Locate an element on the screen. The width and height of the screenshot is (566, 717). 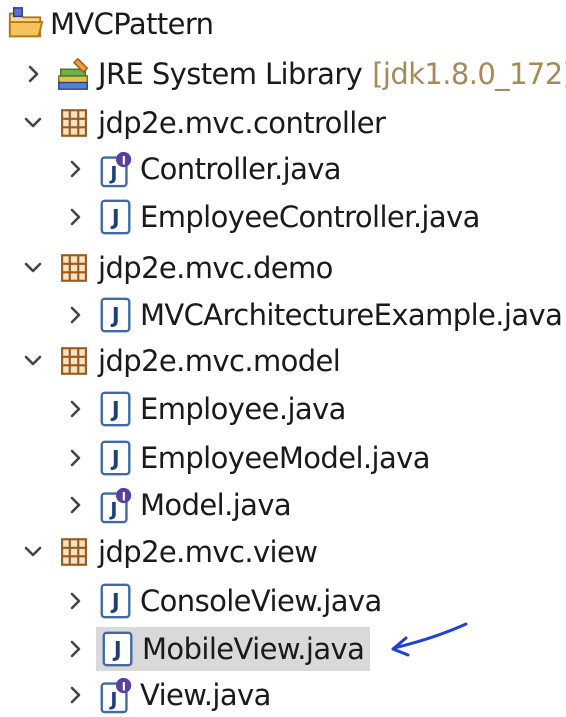
tree-item-file-mvc-architecture-example: MVCArchitectureExample.java is located at coordinates (311, 315).